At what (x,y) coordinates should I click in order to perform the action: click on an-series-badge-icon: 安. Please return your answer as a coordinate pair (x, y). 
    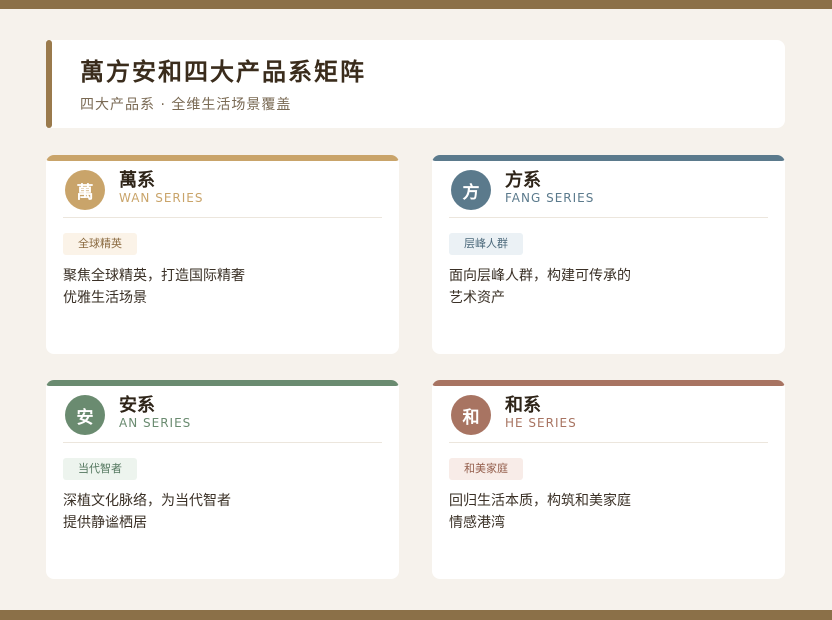
    Looking at the image, I should click on (85, 415).